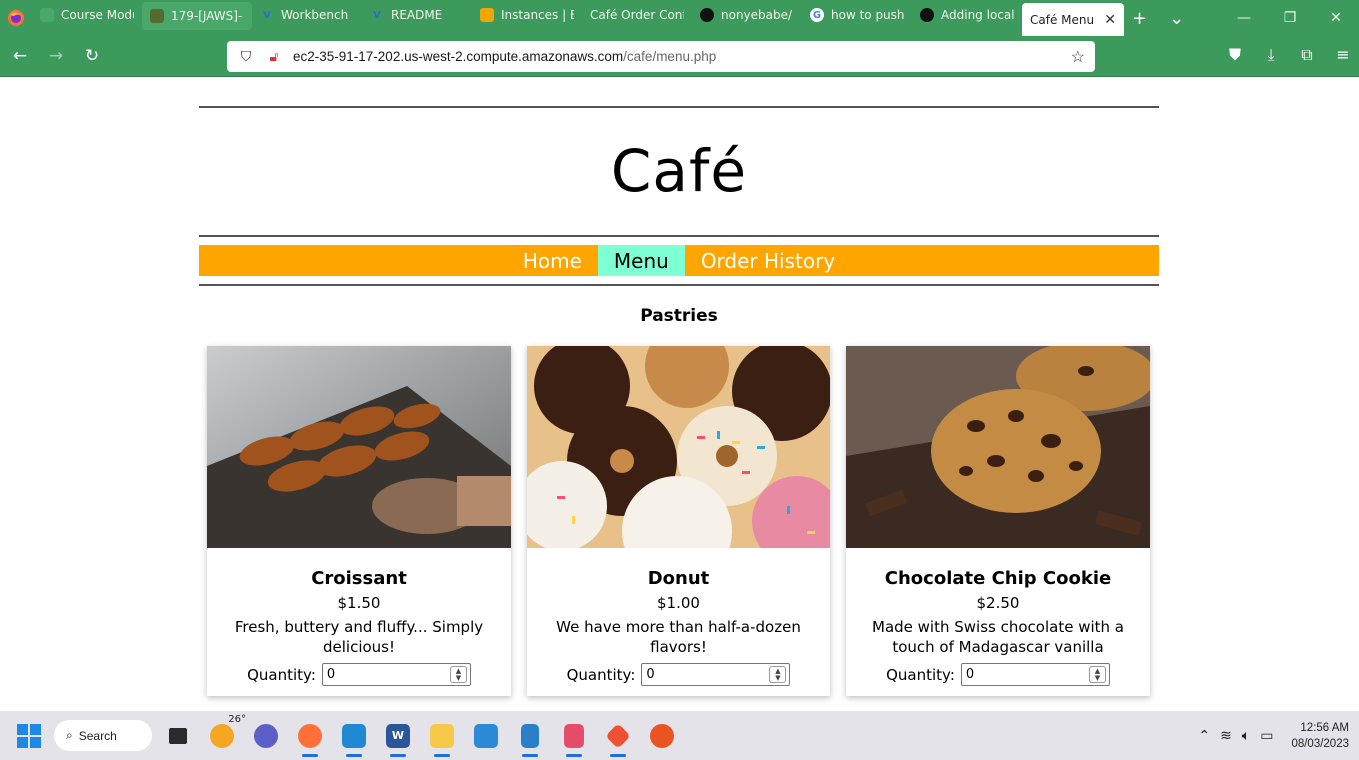 This screenshot has height=760, width=1359. Describe the element at coordinates (618, 738) in the screenshot. I see `git-tool-icon` at that location.